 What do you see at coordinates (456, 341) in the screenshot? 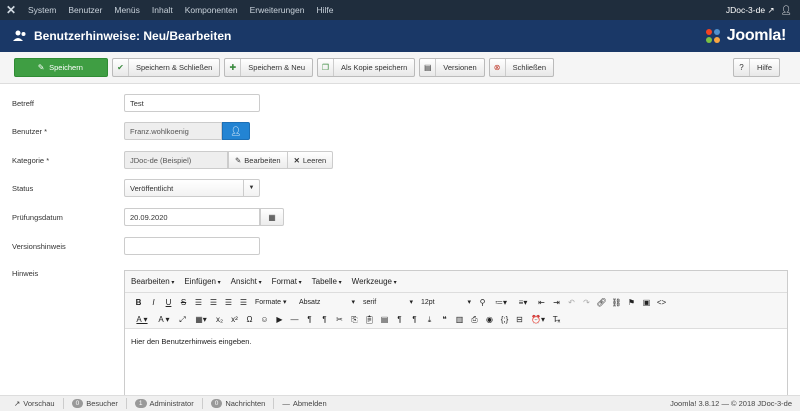
I see `editor-content: Hier den Benutzerhinweis eingeben.` at bounding box center [456, 341].